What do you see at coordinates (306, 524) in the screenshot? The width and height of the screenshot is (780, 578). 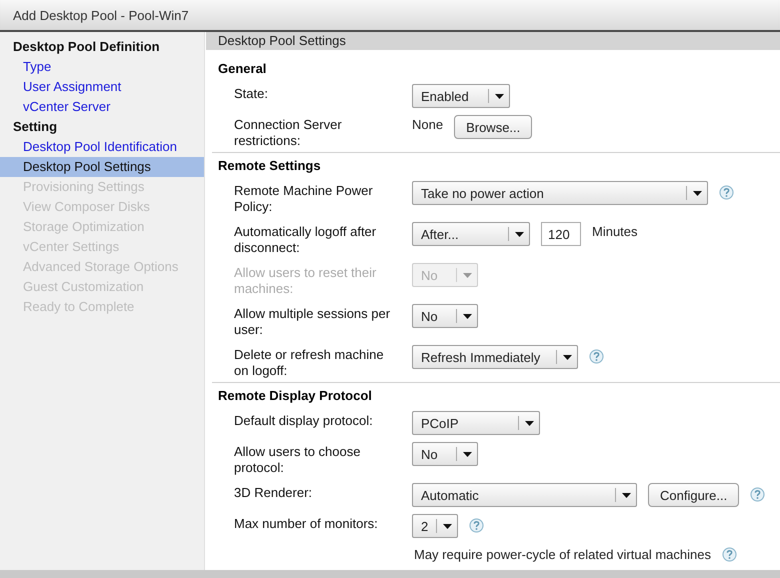 I see `field-label: Max number of monitors:` at bounding box center [306, 524].